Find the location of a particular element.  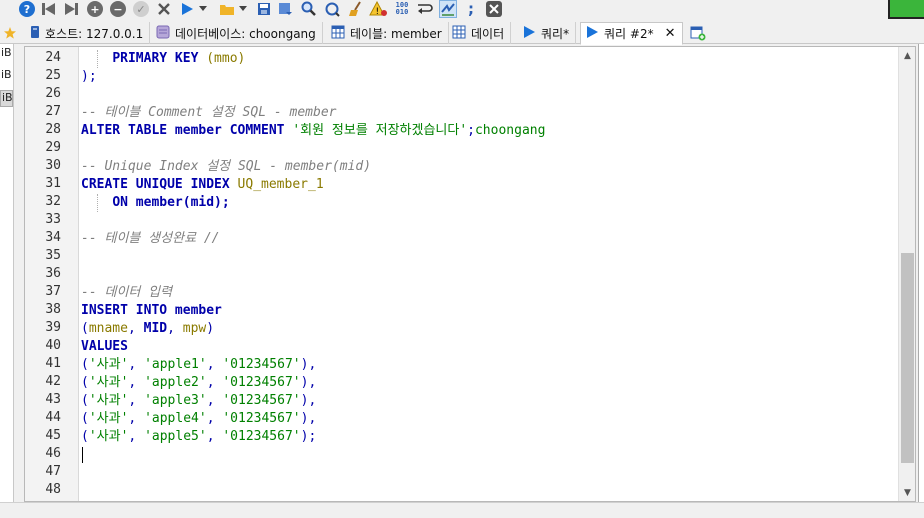

format-icon is located at coordinates (448, 9).